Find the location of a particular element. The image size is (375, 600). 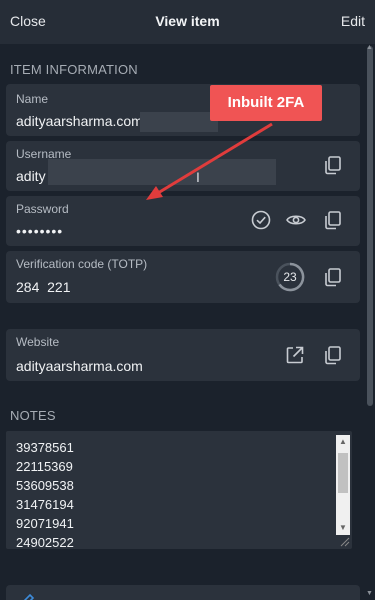

note-line: 39378561 is located at coordinates (45, 447).